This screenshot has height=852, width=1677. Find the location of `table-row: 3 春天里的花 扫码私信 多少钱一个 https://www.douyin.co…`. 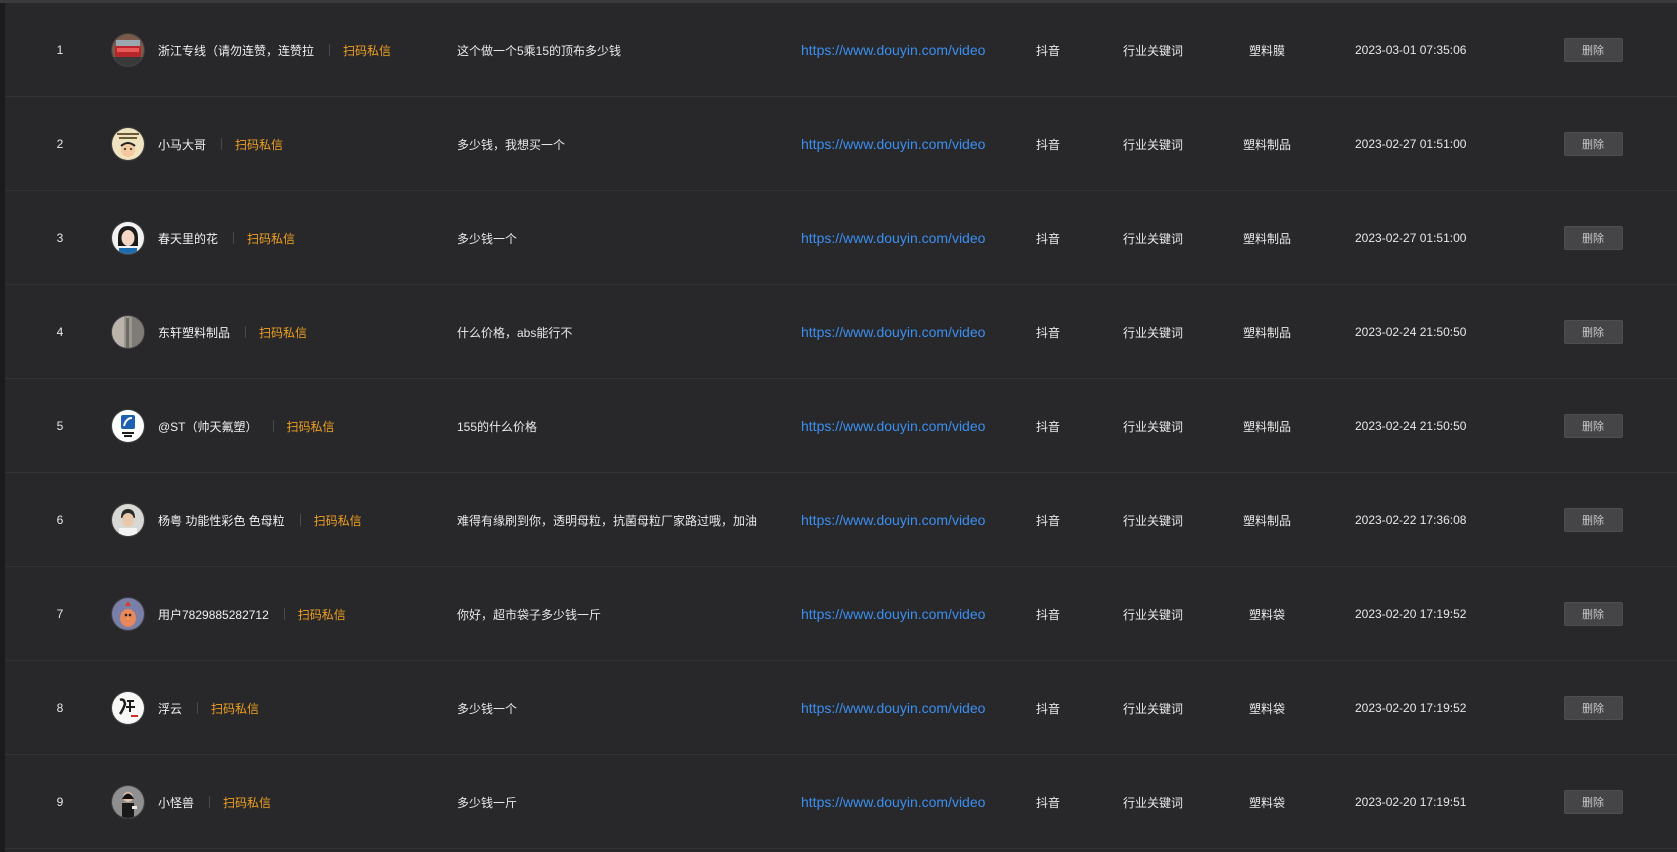

table-row: 3 春天里的花 扫码私信 多少钱一个 https://www.douyin.co… is located at coordinates (841, 238).